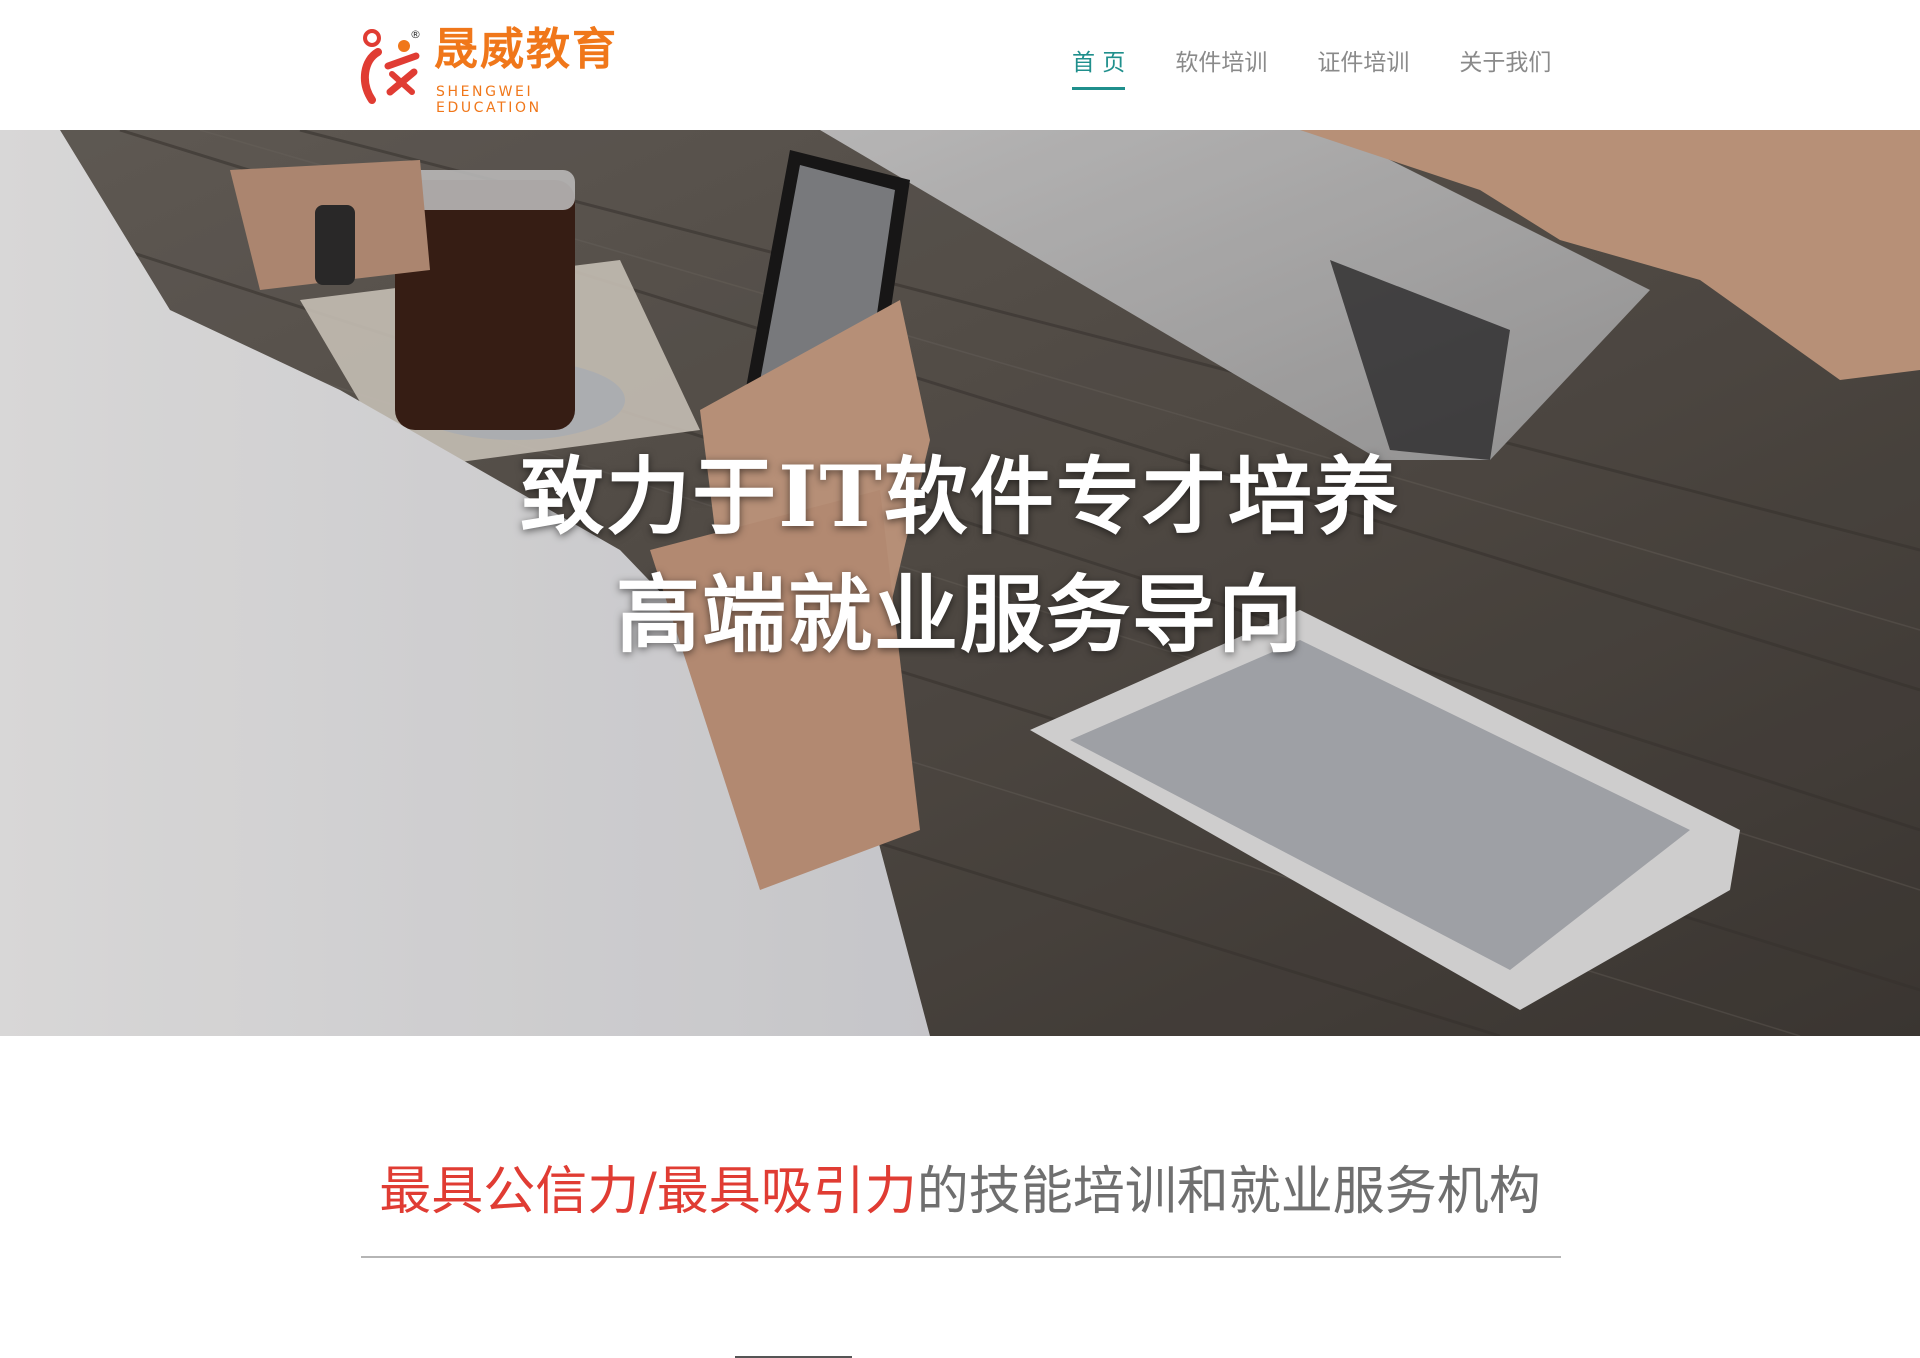  Describe the element at coordinates (489, 100) in the screenshot. I see `brand-name-en: SHENGWEI EDUCATION` at that location.